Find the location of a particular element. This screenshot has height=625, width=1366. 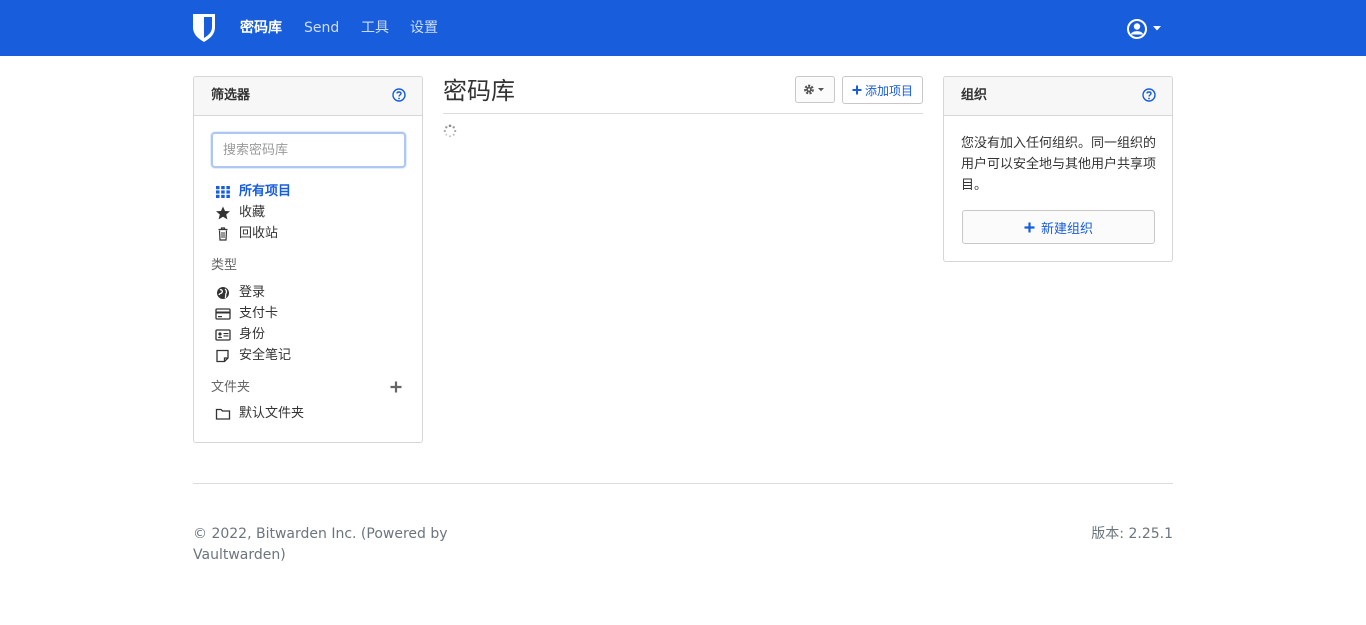

new-organization-button: 新建组织 is located at coordinates (1058, 227).